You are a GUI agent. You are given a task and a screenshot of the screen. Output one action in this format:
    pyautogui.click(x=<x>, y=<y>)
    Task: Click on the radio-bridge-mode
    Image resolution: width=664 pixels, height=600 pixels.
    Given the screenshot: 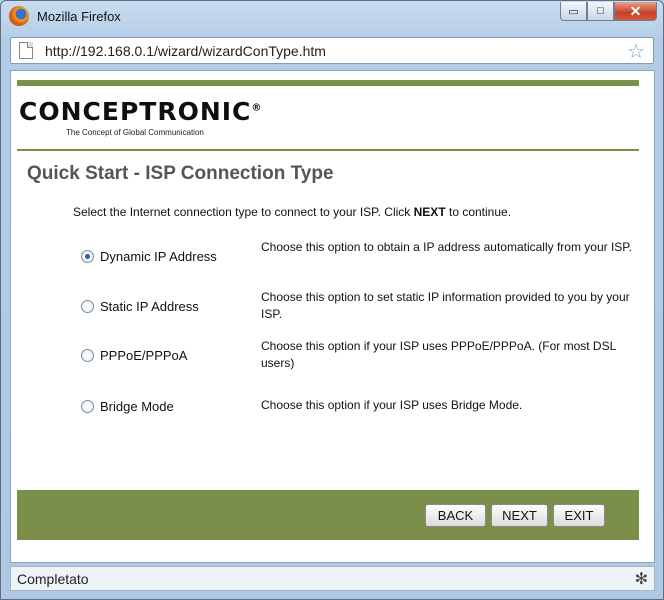 What is the action you would take?
    pyautogui.click(x=87, y=406)
    